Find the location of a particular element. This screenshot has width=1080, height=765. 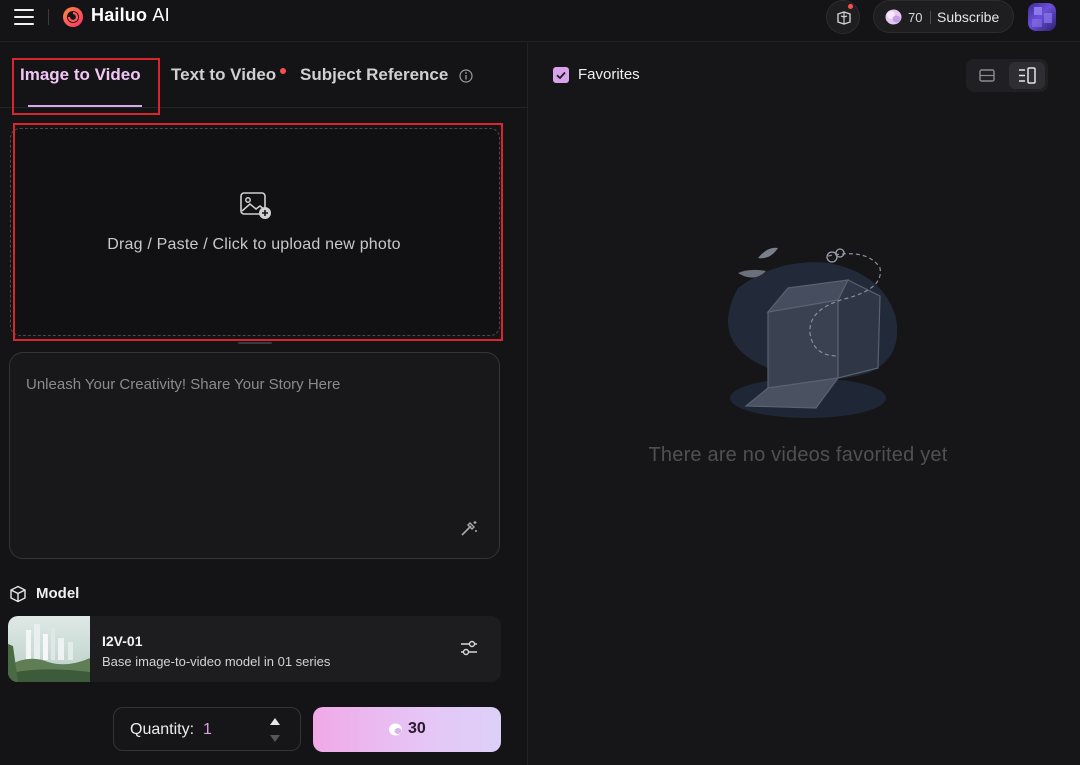

upload-highlight-box is located at coordinates (258, 232).